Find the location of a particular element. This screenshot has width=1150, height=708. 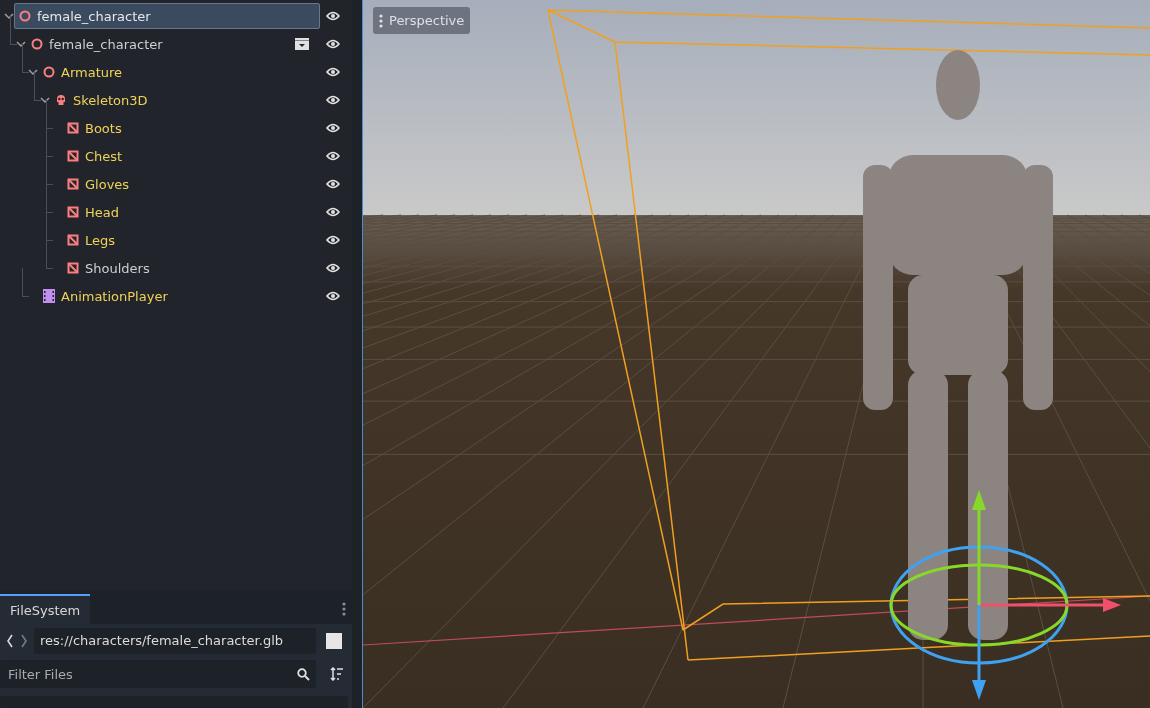

filesystem-tab: FileSystem is located at coordinates (45, 609).